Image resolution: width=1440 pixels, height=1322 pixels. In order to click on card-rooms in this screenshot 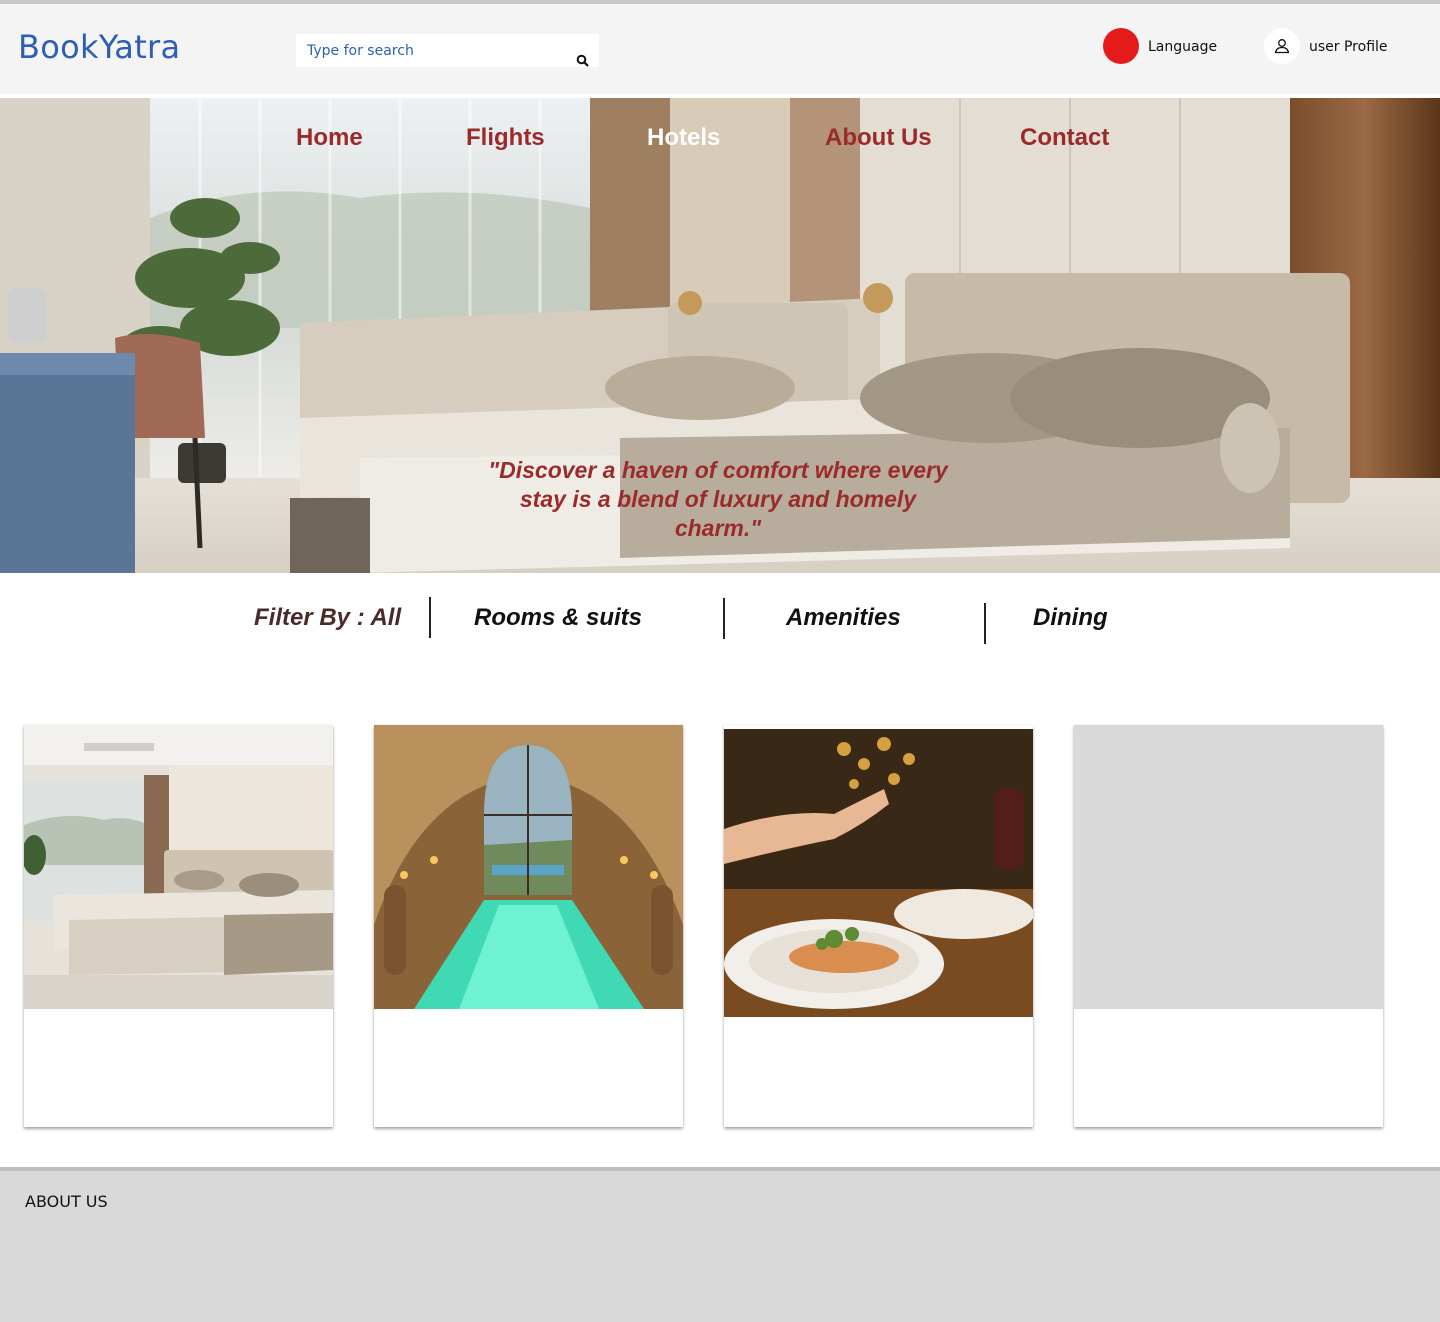, I will do `click(178, 926)`.